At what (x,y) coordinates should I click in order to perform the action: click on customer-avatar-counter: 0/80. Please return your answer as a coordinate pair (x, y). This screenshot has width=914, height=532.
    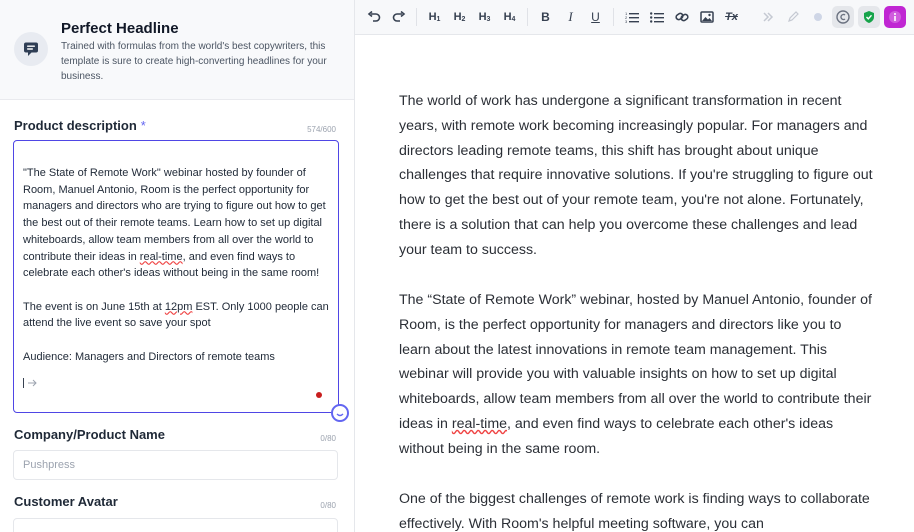
    Looking at the image, I should click on (328, 505).